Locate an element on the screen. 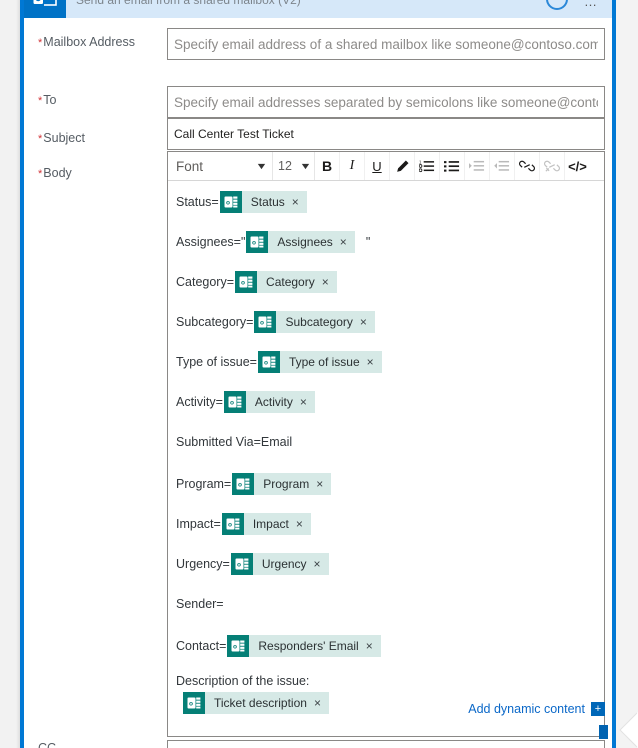 This screenshot has height=748, width=638. dynamic-token-responders-email: o Responders' Email × is located at coordinates (304, 646).